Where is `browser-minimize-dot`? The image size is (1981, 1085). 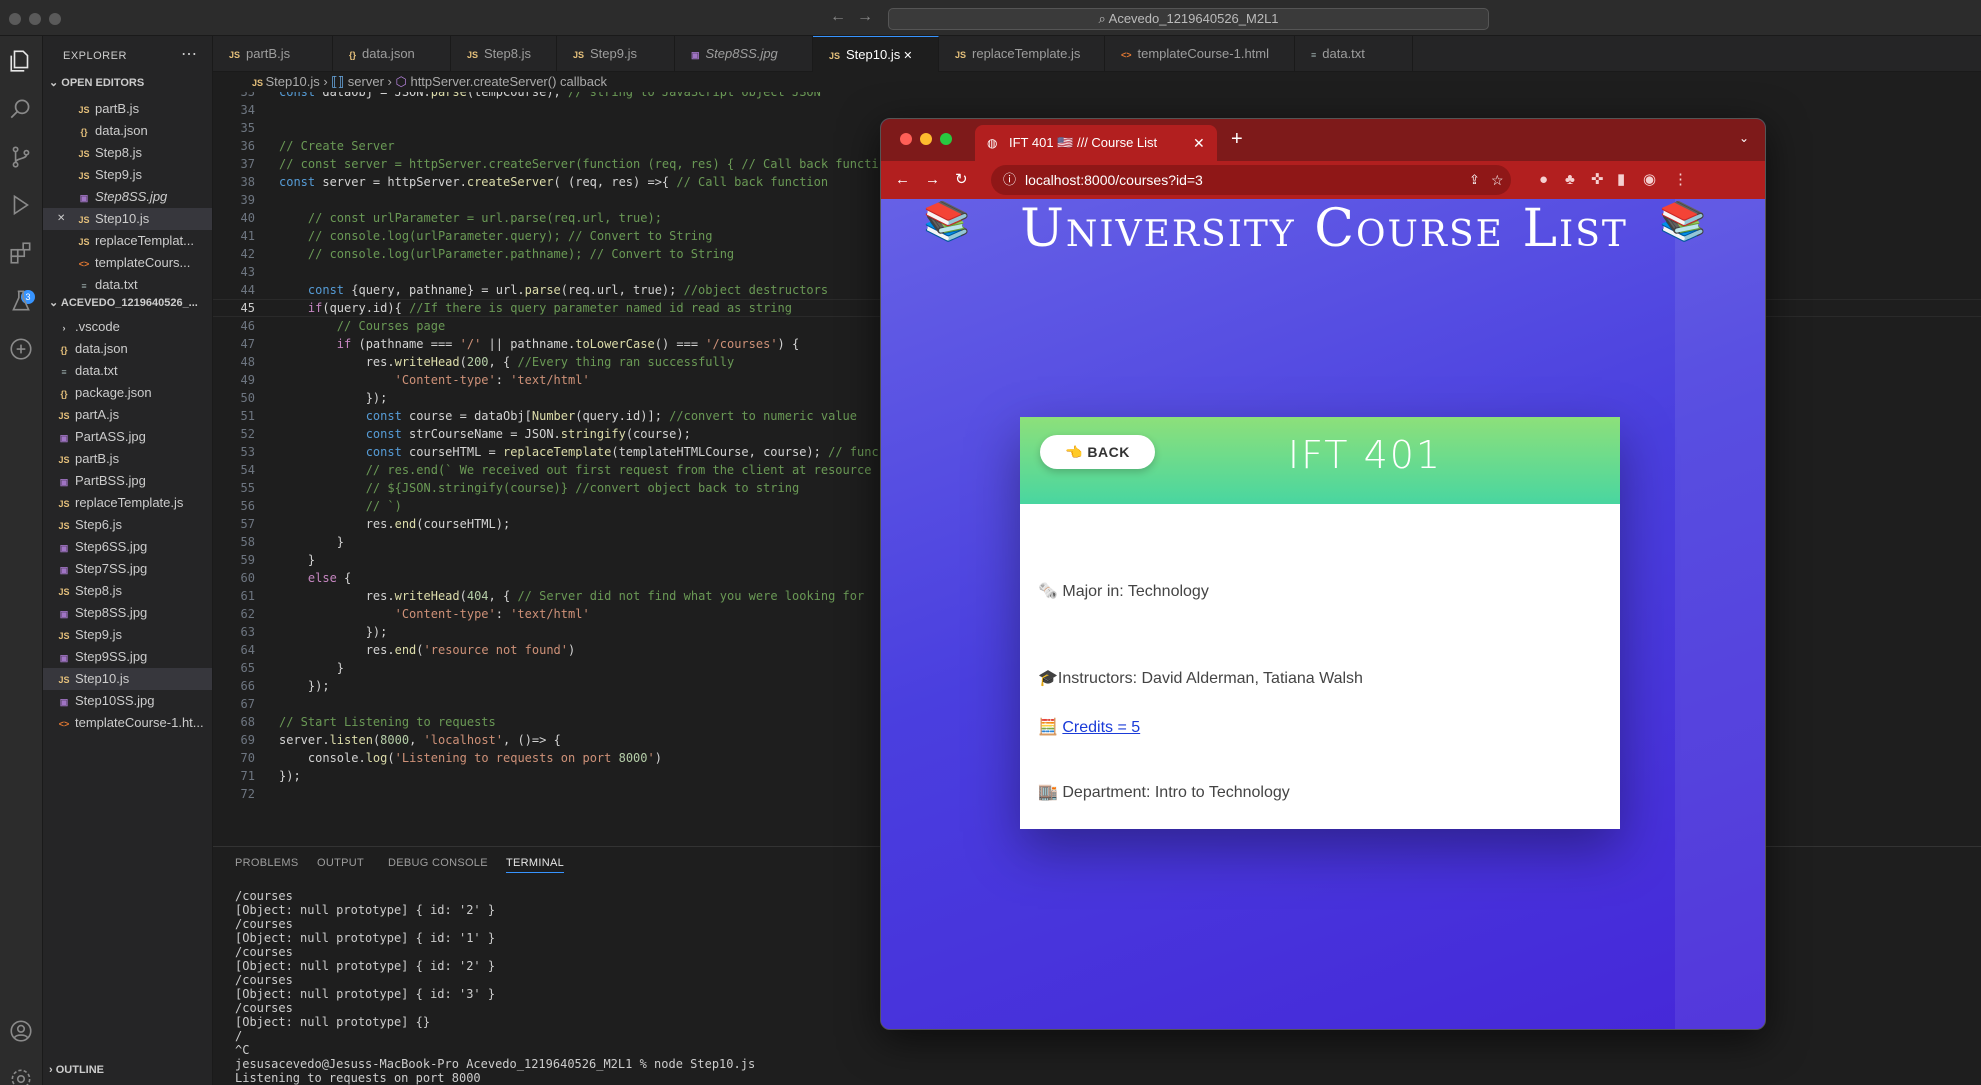
browser-minimize-dot is located at coordinates (926, 139).